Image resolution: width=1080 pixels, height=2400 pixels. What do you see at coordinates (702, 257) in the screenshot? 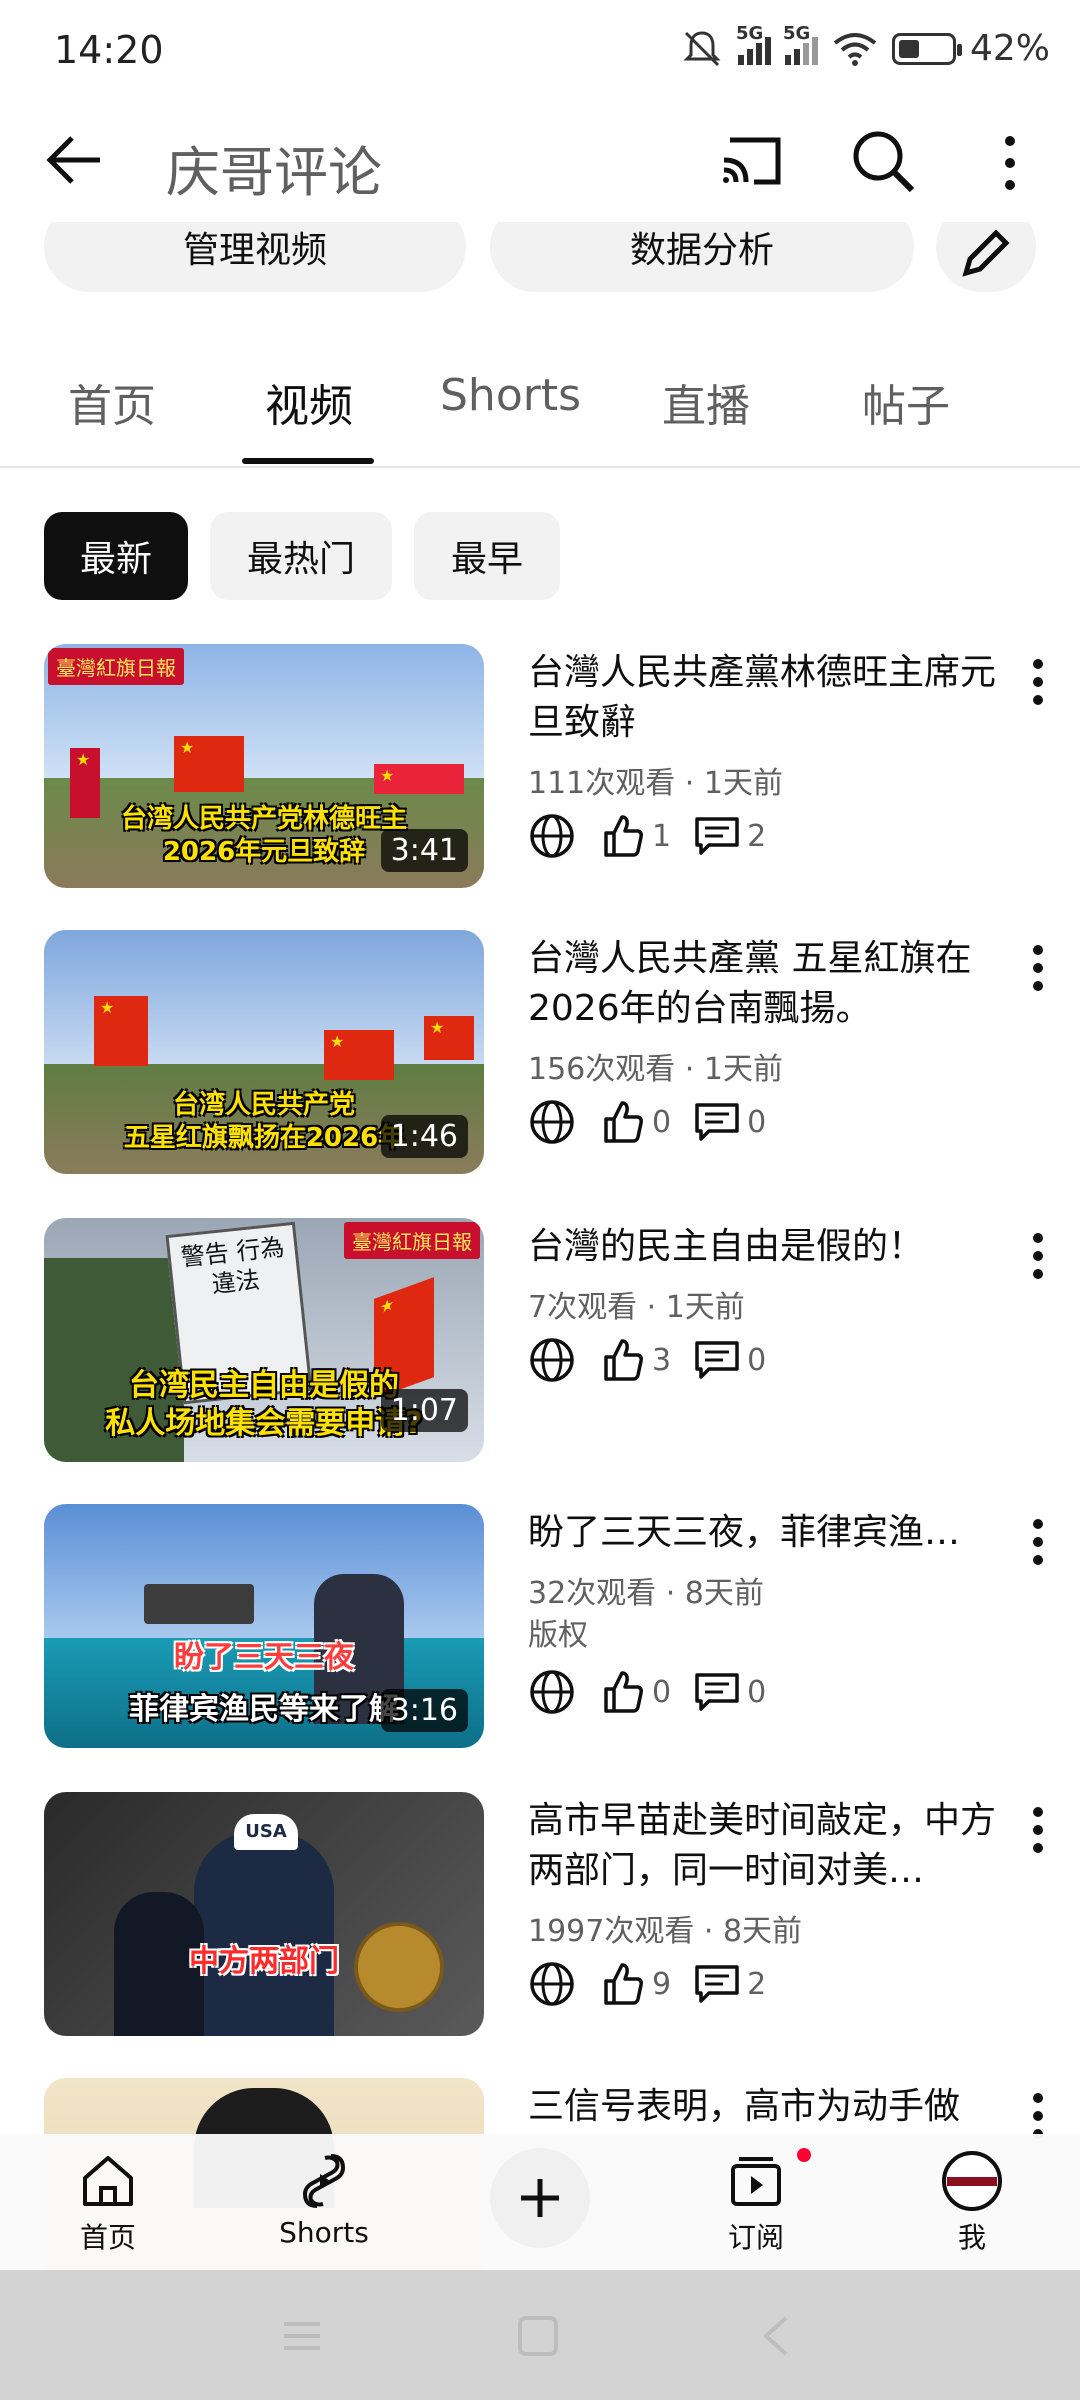
I see `analytics-button: 数据分析` at bounding box center [702, 257].